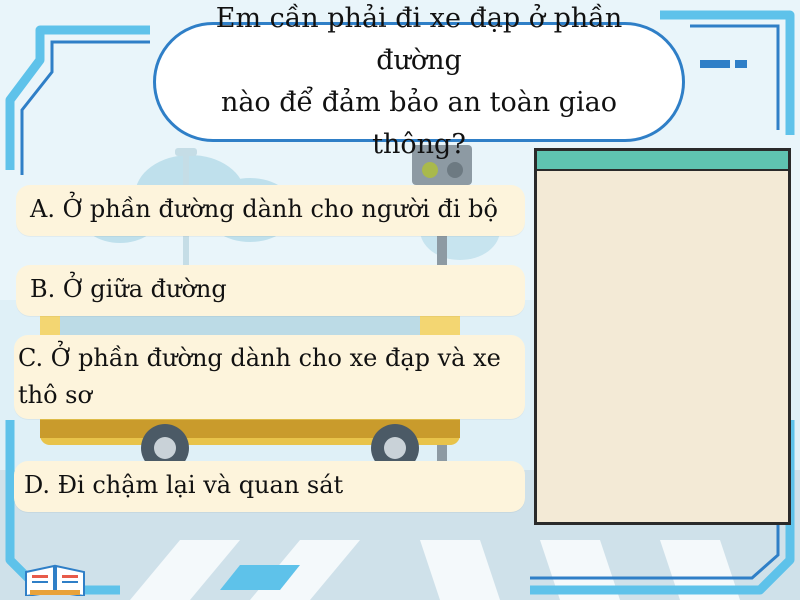  Describe the element at coordinates (662, 161) in the screenshot. I see `side-panel-header` at that location.